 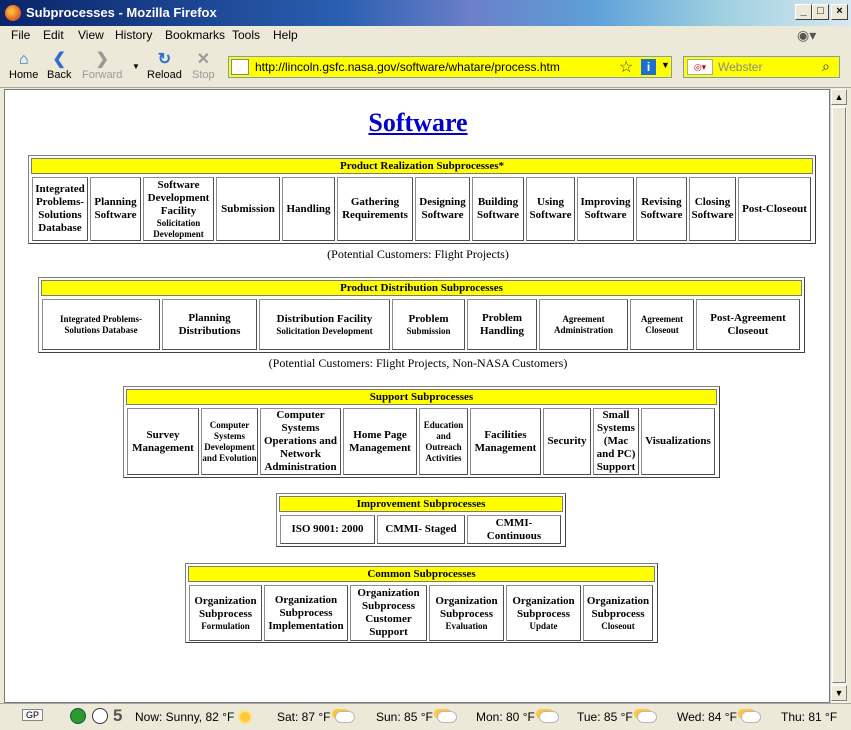 I want to click on support-cell-label: Small Systems (Mac and PC) Support, so click(x=616, y=441).